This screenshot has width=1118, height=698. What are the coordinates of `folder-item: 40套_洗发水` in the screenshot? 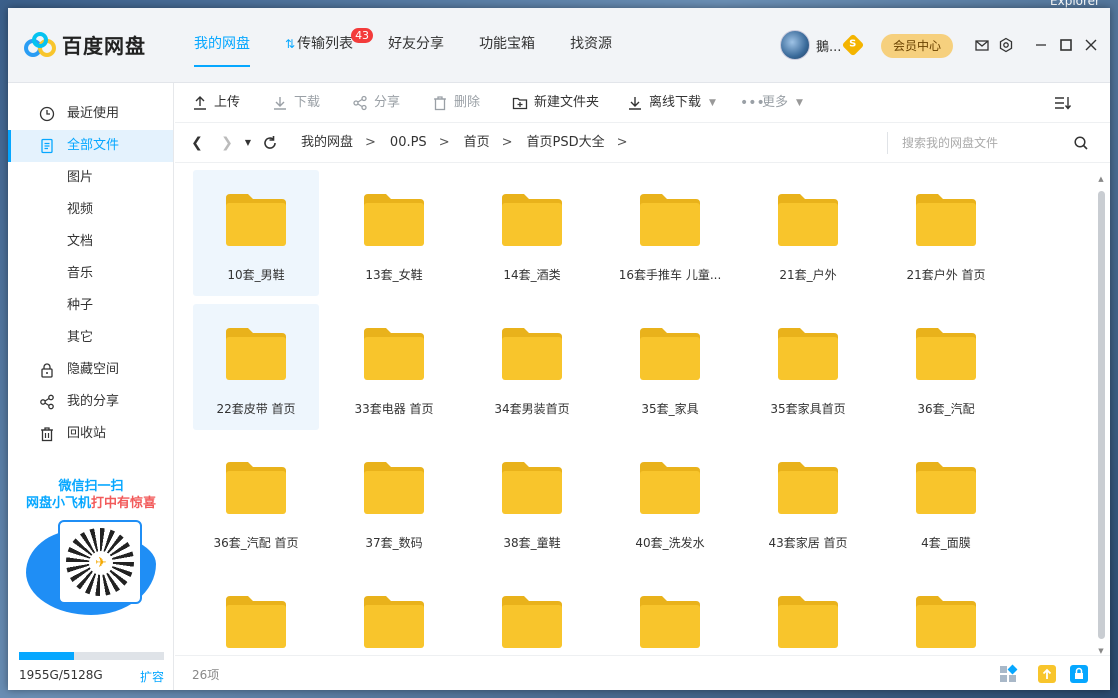 It's located at (670, 501).